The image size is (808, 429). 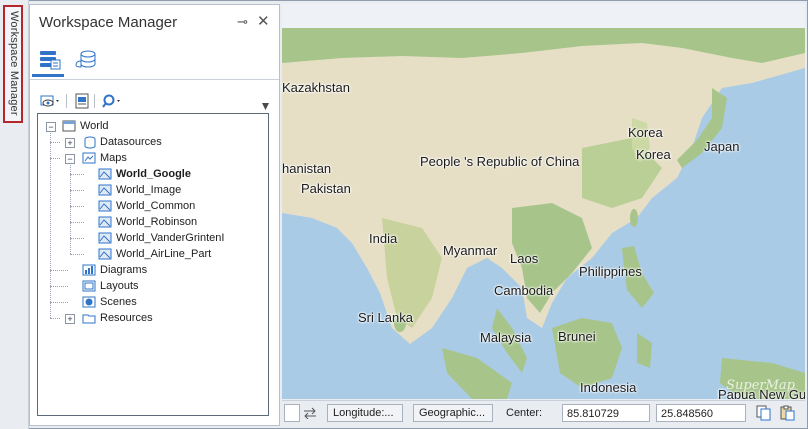 I want to click on tab-workspace-tree, so click(x=48, y=61).